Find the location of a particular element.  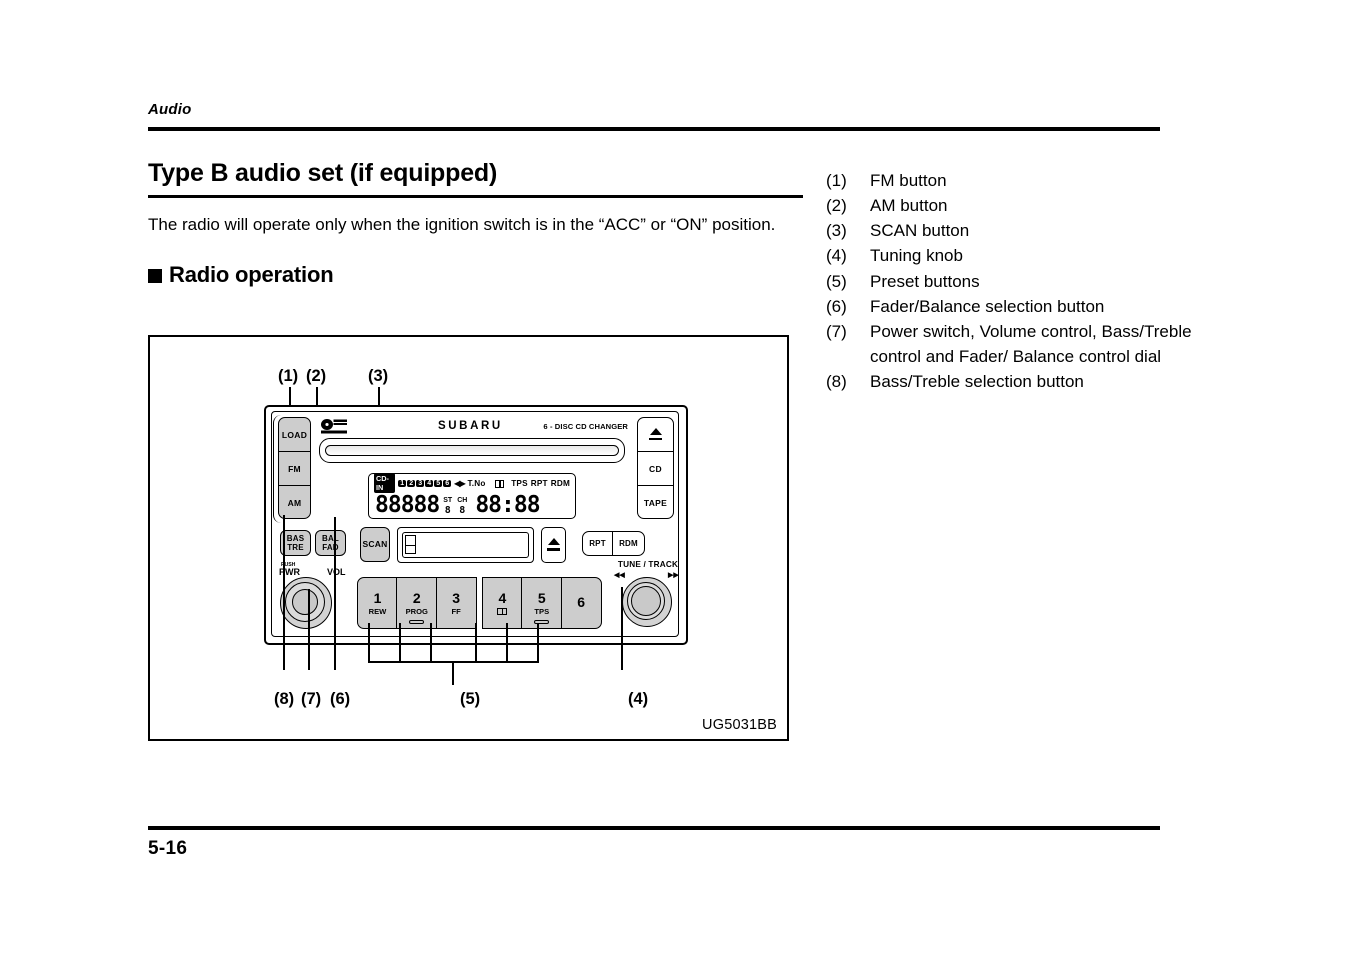

preset-button-1: 1 REW is located at coordinates (377, 603).